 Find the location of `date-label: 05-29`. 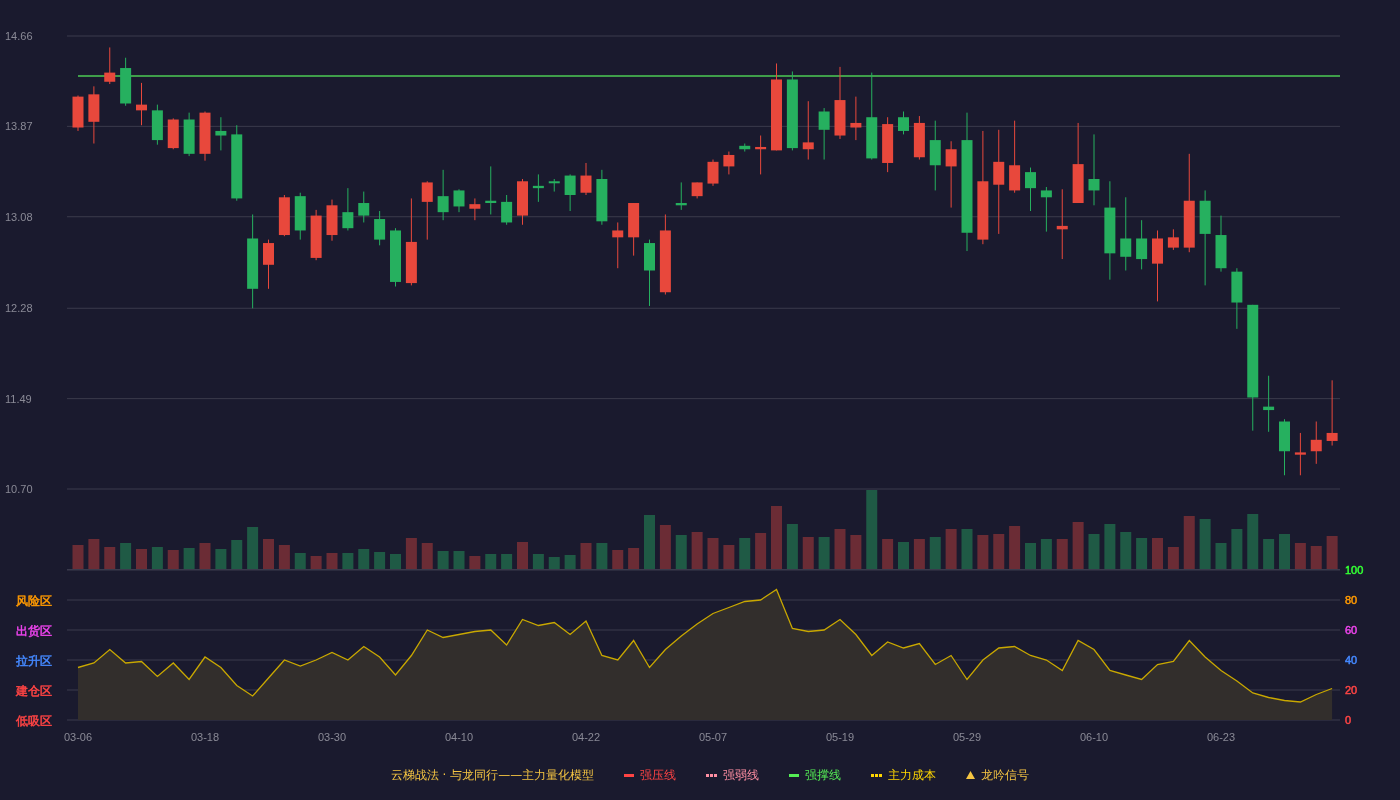

date-label: 05-29 is located at coordinates (967, 737).